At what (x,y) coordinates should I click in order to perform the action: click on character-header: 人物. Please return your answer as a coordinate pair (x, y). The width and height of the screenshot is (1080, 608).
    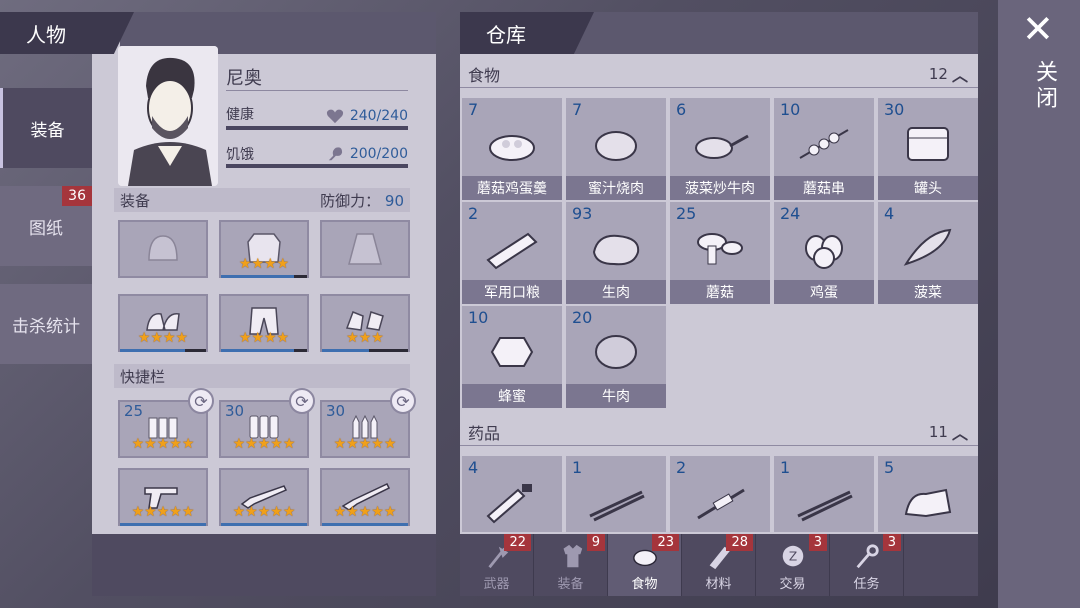
    Looking at the image, I should click on (218, 33).